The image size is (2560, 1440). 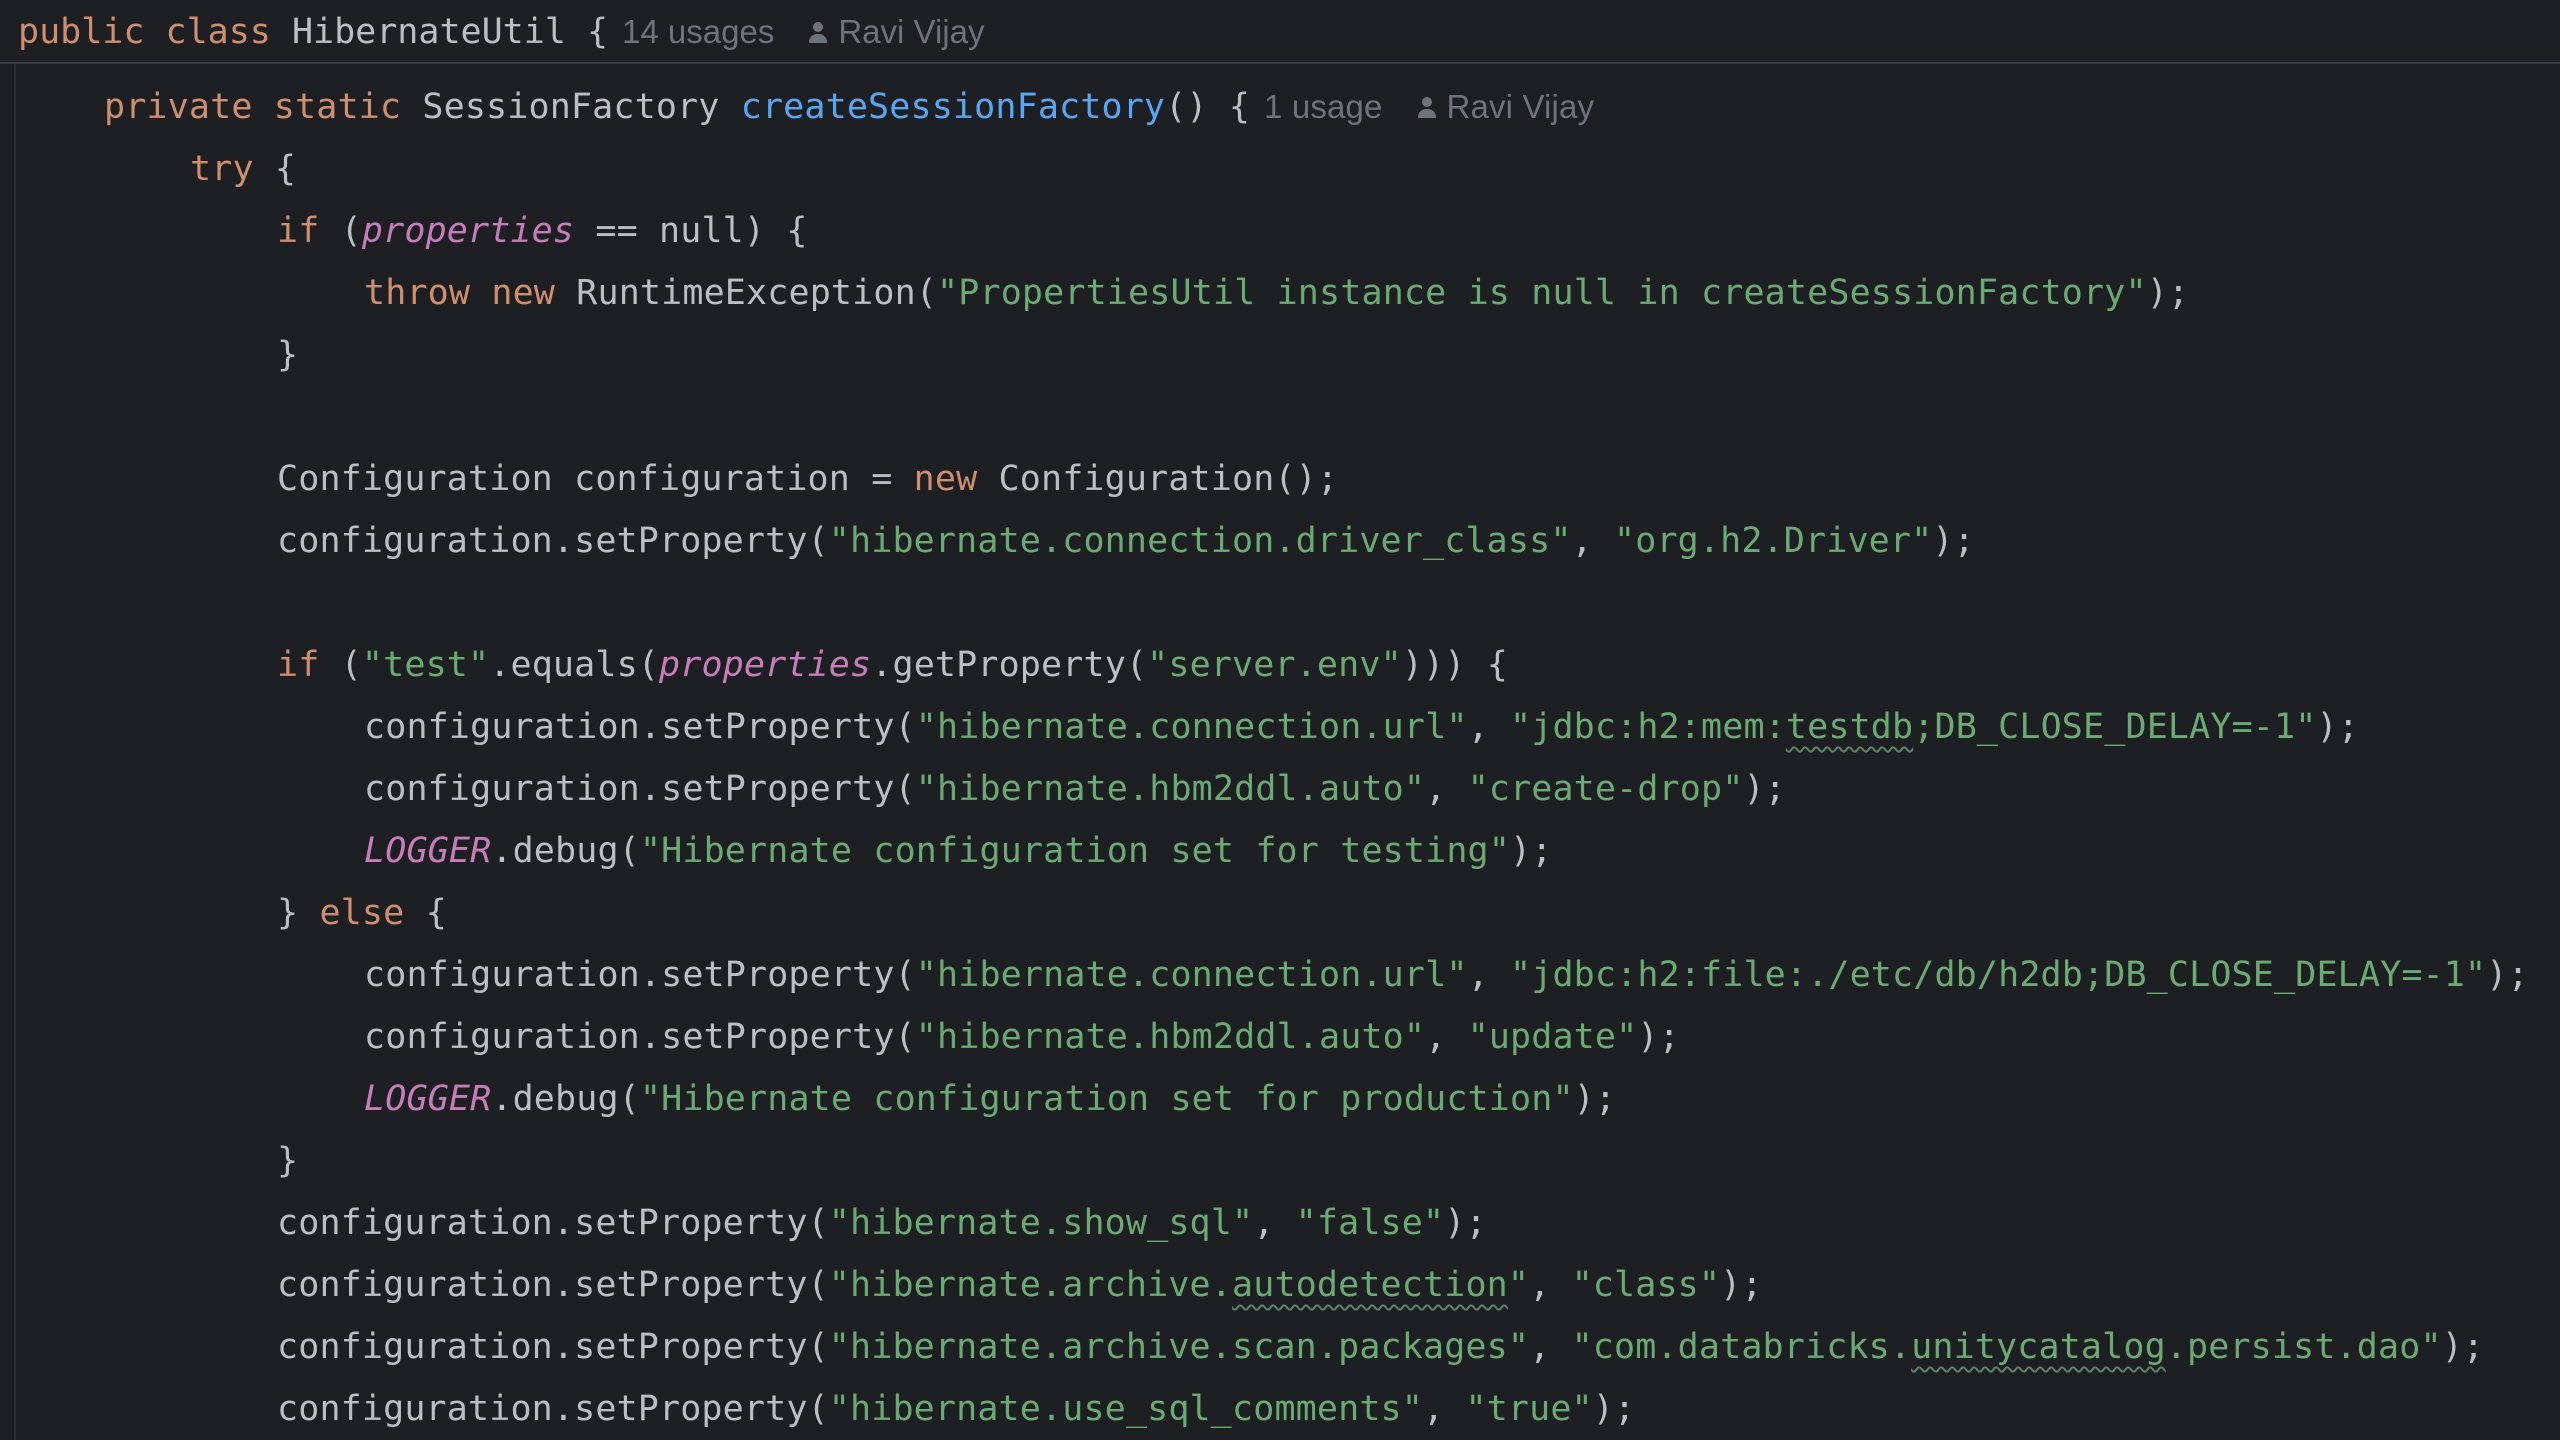 What do you see at coordinates (1370, 1285) in the screenshot?
I see `typo-highlight: autodetection` at bounding box center [1370, 1285].